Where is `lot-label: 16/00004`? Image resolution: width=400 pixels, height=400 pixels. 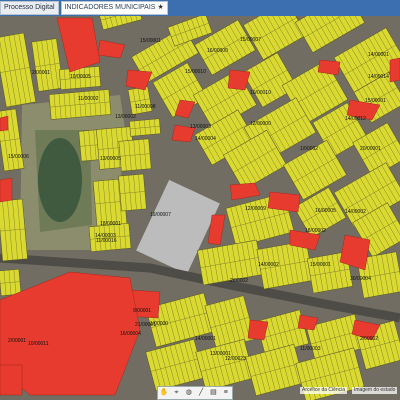
lot-label: 16/00004 is located at coordinates (130, 334).